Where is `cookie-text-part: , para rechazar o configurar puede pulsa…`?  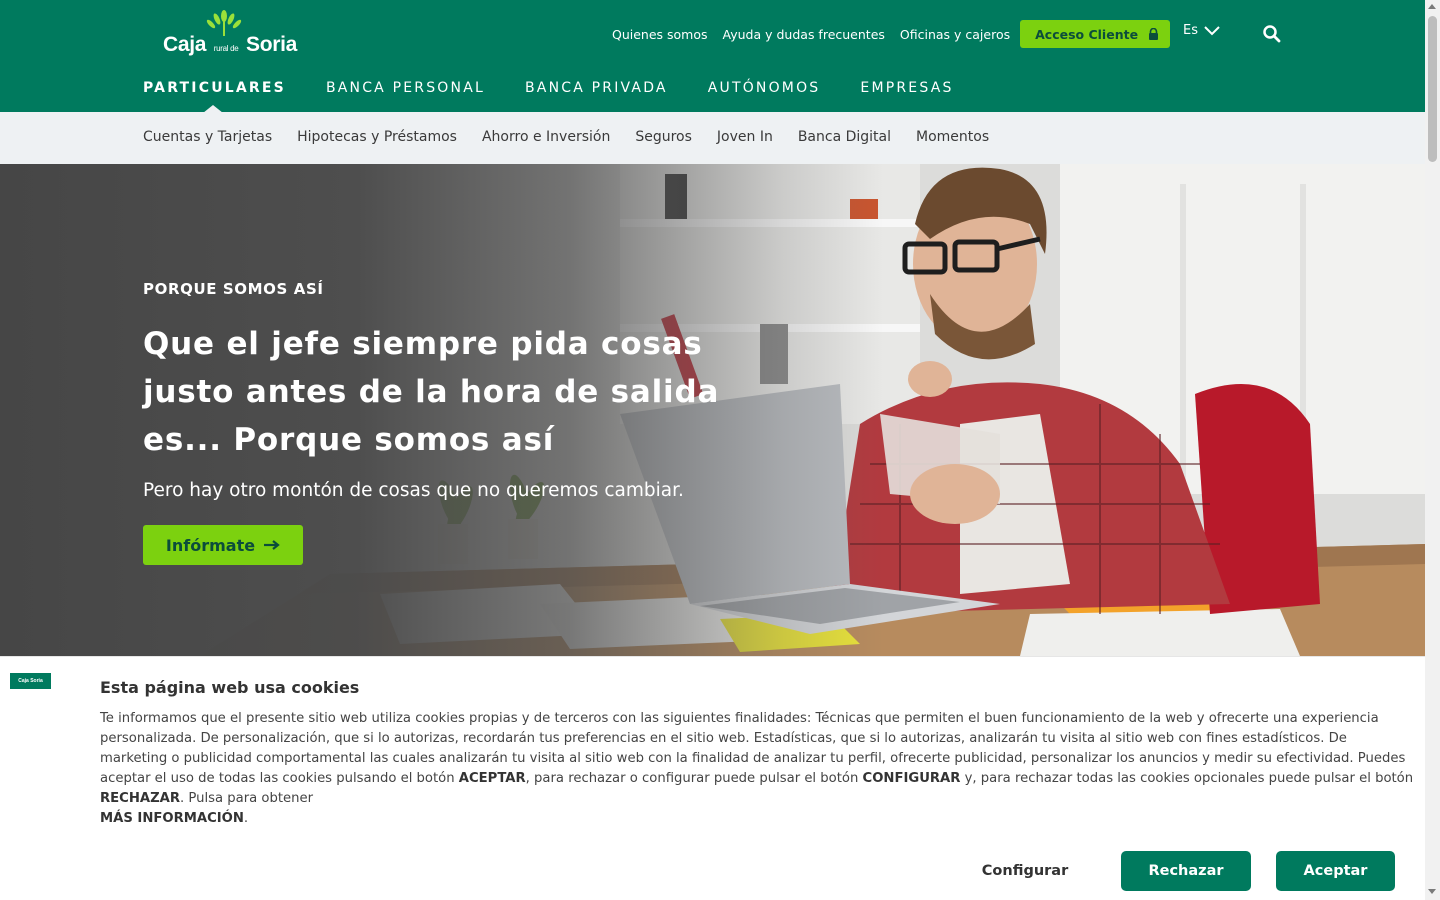 cookie-text-part: , para rechazar o configurar puede pulsa… is located at coordinates (694, 778).